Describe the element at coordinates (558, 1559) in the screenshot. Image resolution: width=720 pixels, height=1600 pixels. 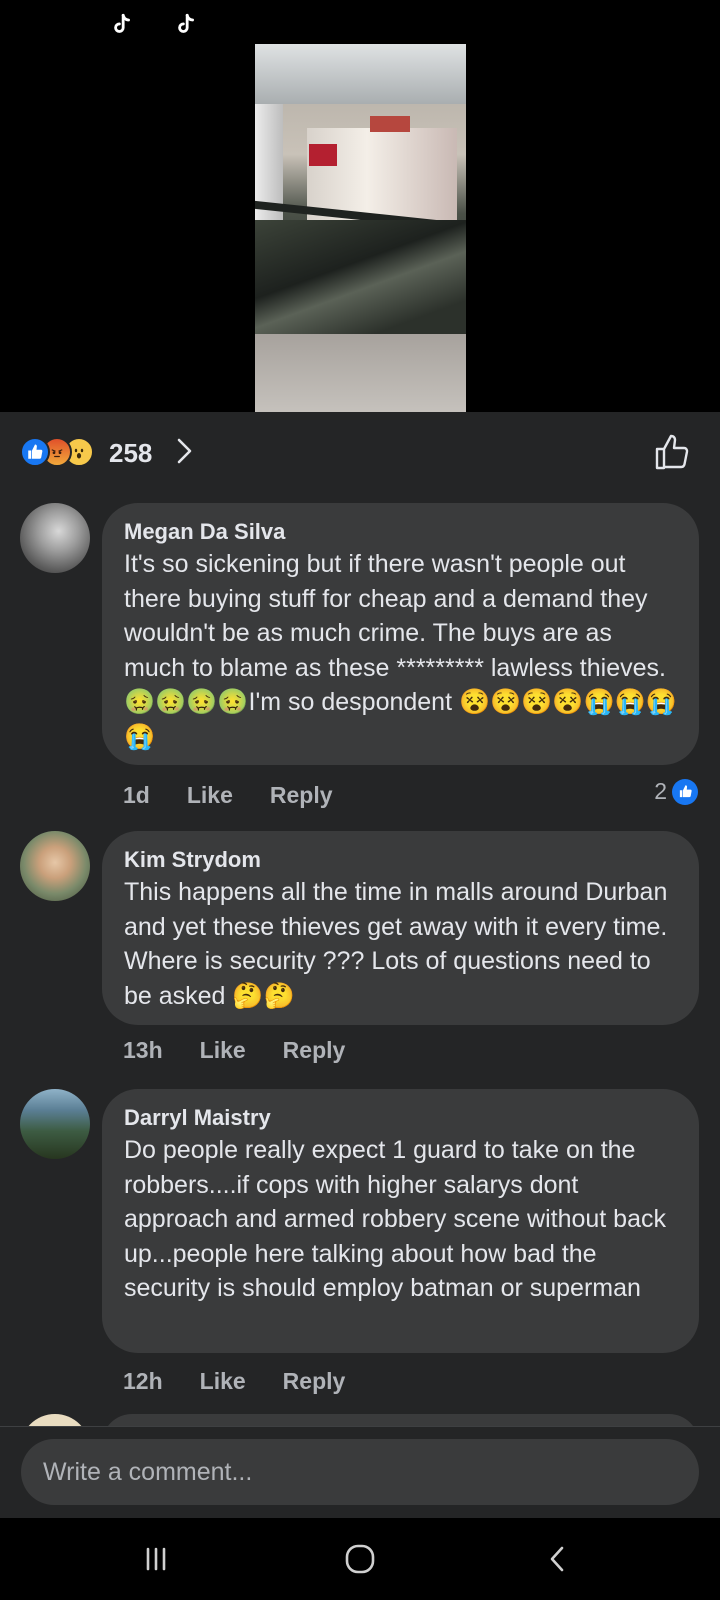
I see `back-icon` at that location.